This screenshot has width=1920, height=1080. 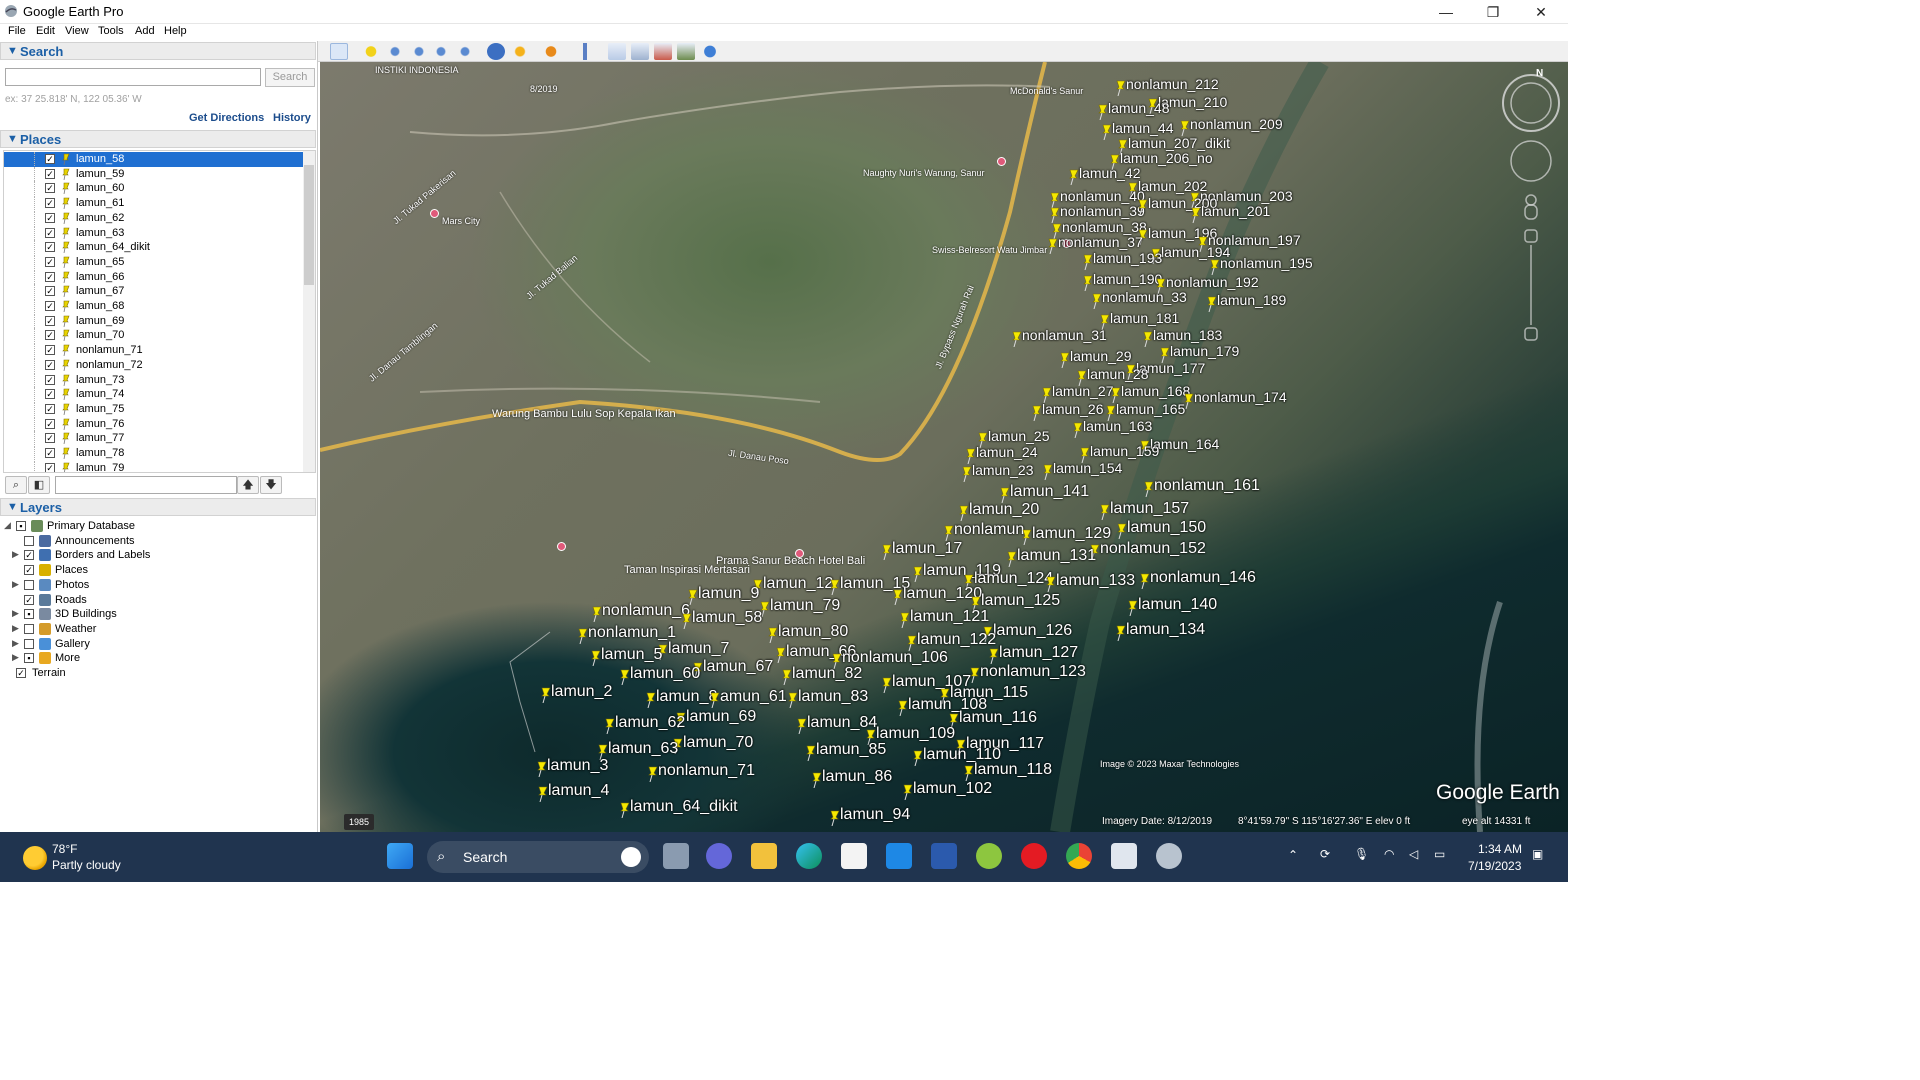 What do you see at coordinates (1101, 356) in the screenshot?
I see `placemark-label: lamun_29` at bounding box center [1101, 356].